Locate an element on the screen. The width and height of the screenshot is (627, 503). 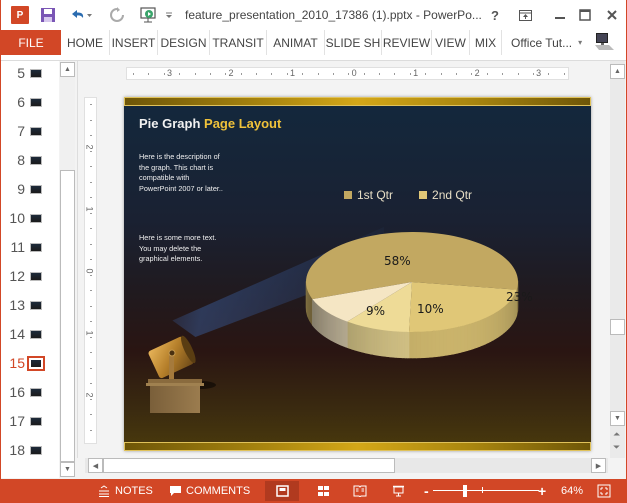
legend-swatch is located at coordinates (423, 195).